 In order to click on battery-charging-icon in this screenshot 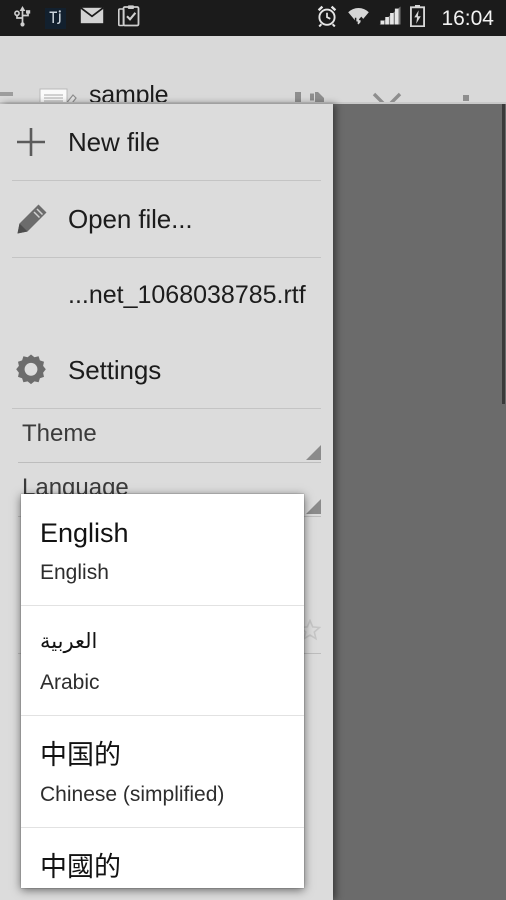, I will do `click(418, 18)`.